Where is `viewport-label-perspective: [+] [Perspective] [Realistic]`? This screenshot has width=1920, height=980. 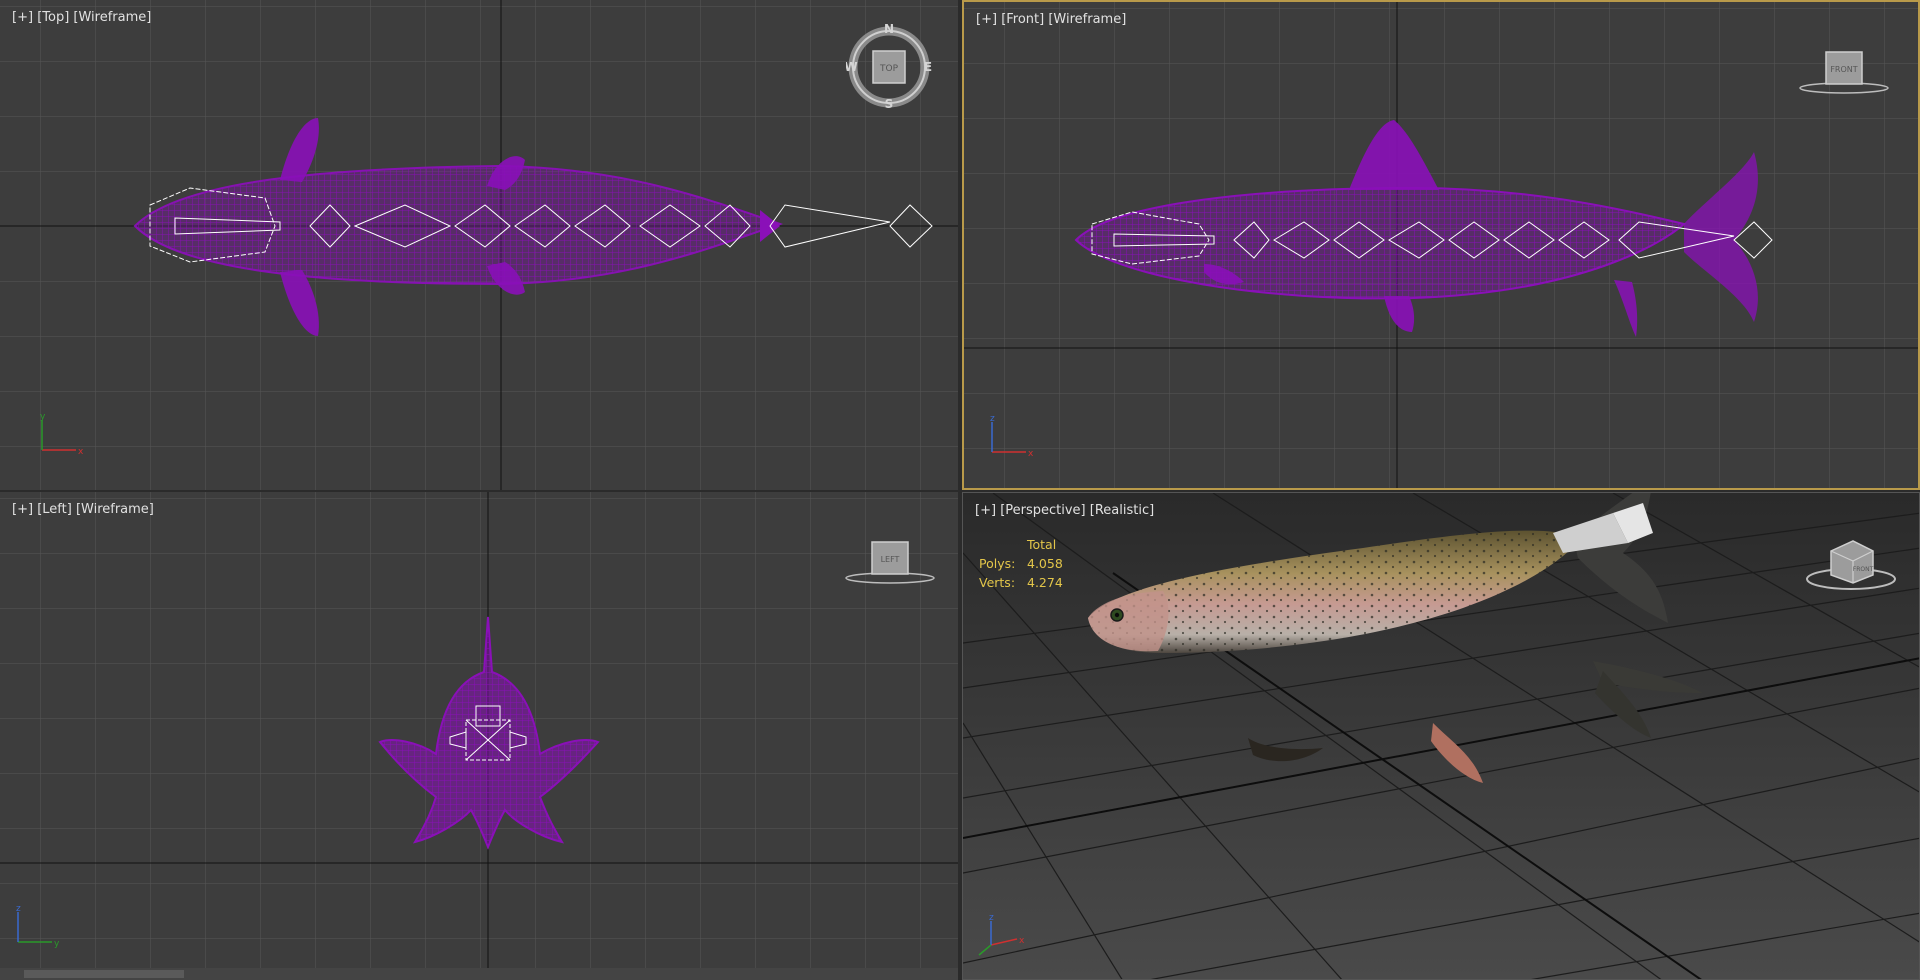
viewport-label-perspective: [+] [Perspective] [Realistic] is located at coordinates (1064, 510).